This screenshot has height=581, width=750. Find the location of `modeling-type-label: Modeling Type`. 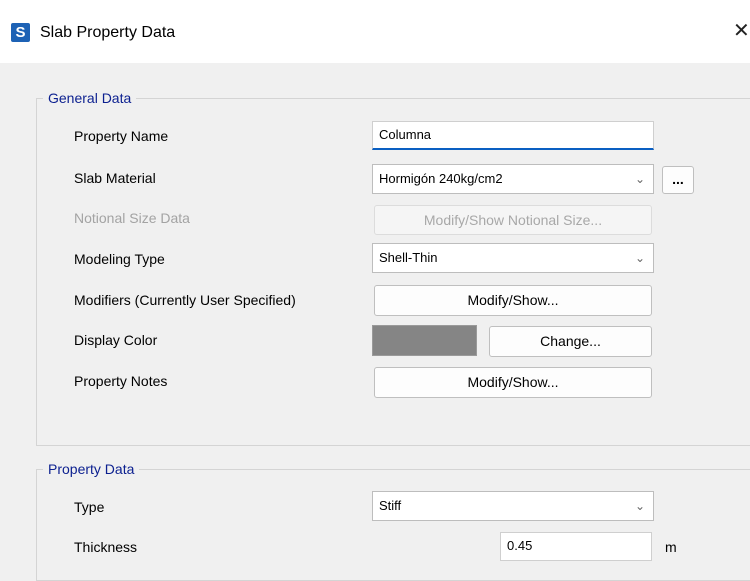

modeling-type-label: Modeling Type is located at coordinates (119, 259).